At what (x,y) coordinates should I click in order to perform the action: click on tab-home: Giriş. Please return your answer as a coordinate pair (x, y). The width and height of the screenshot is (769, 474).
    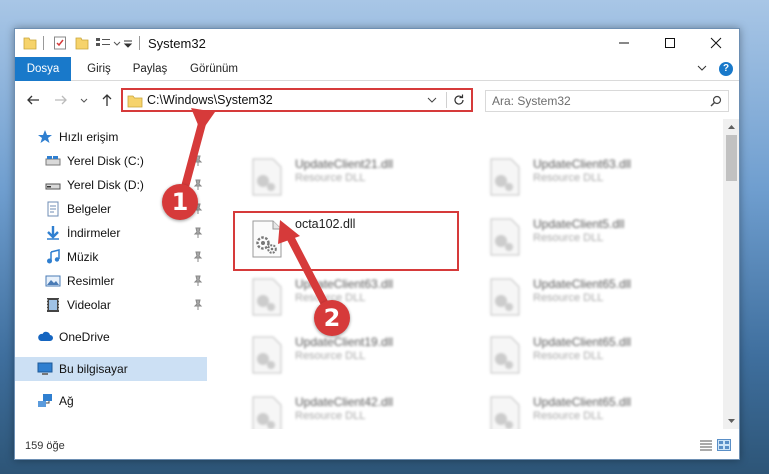
    Looking at the image, I should click on (99, 69).